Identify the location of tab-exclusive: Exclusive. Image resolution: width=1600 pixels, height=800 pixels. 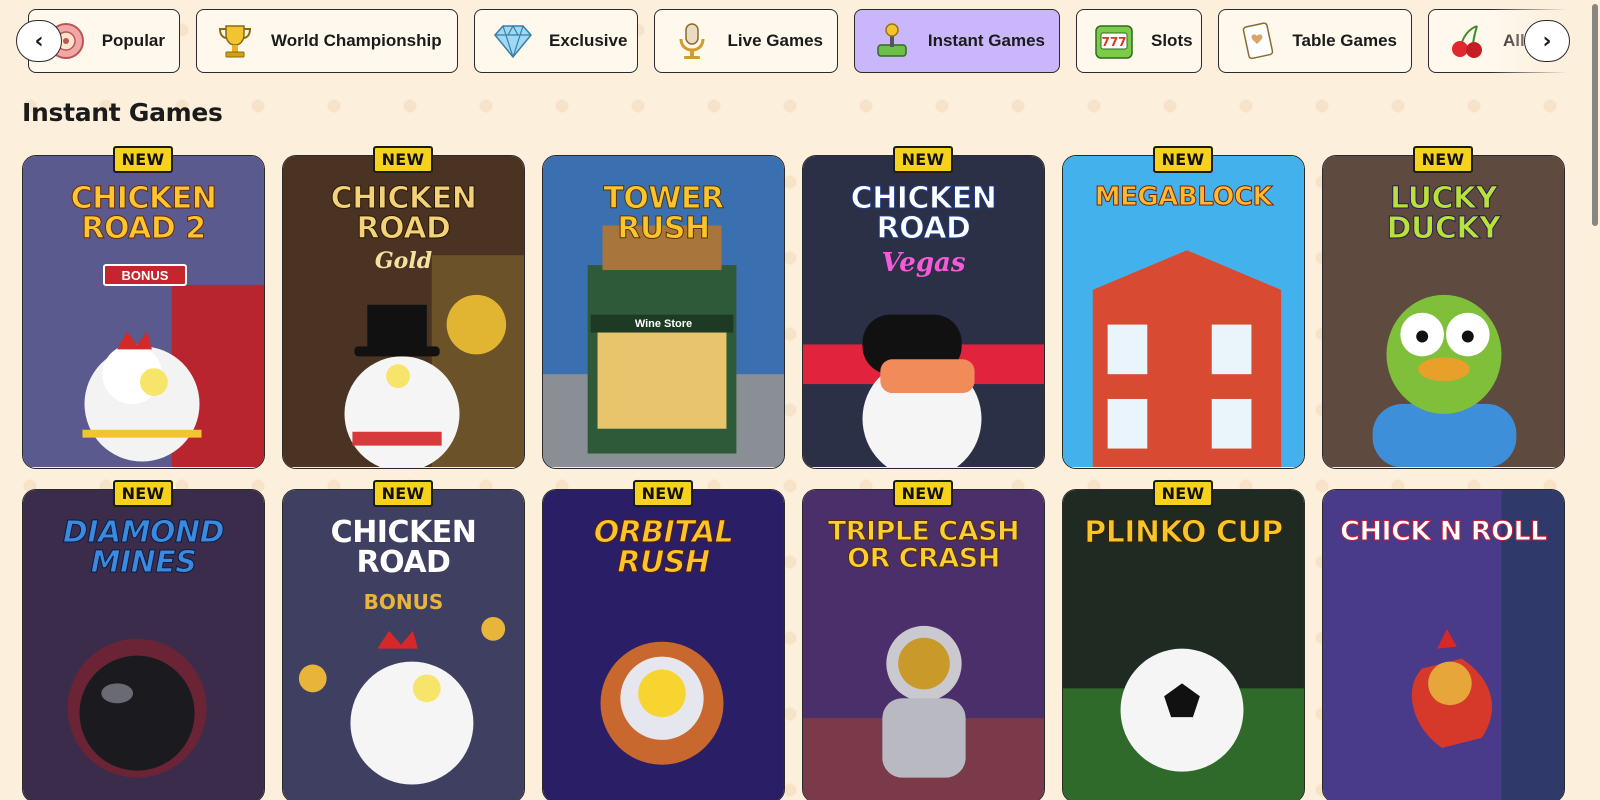
(556, 41).